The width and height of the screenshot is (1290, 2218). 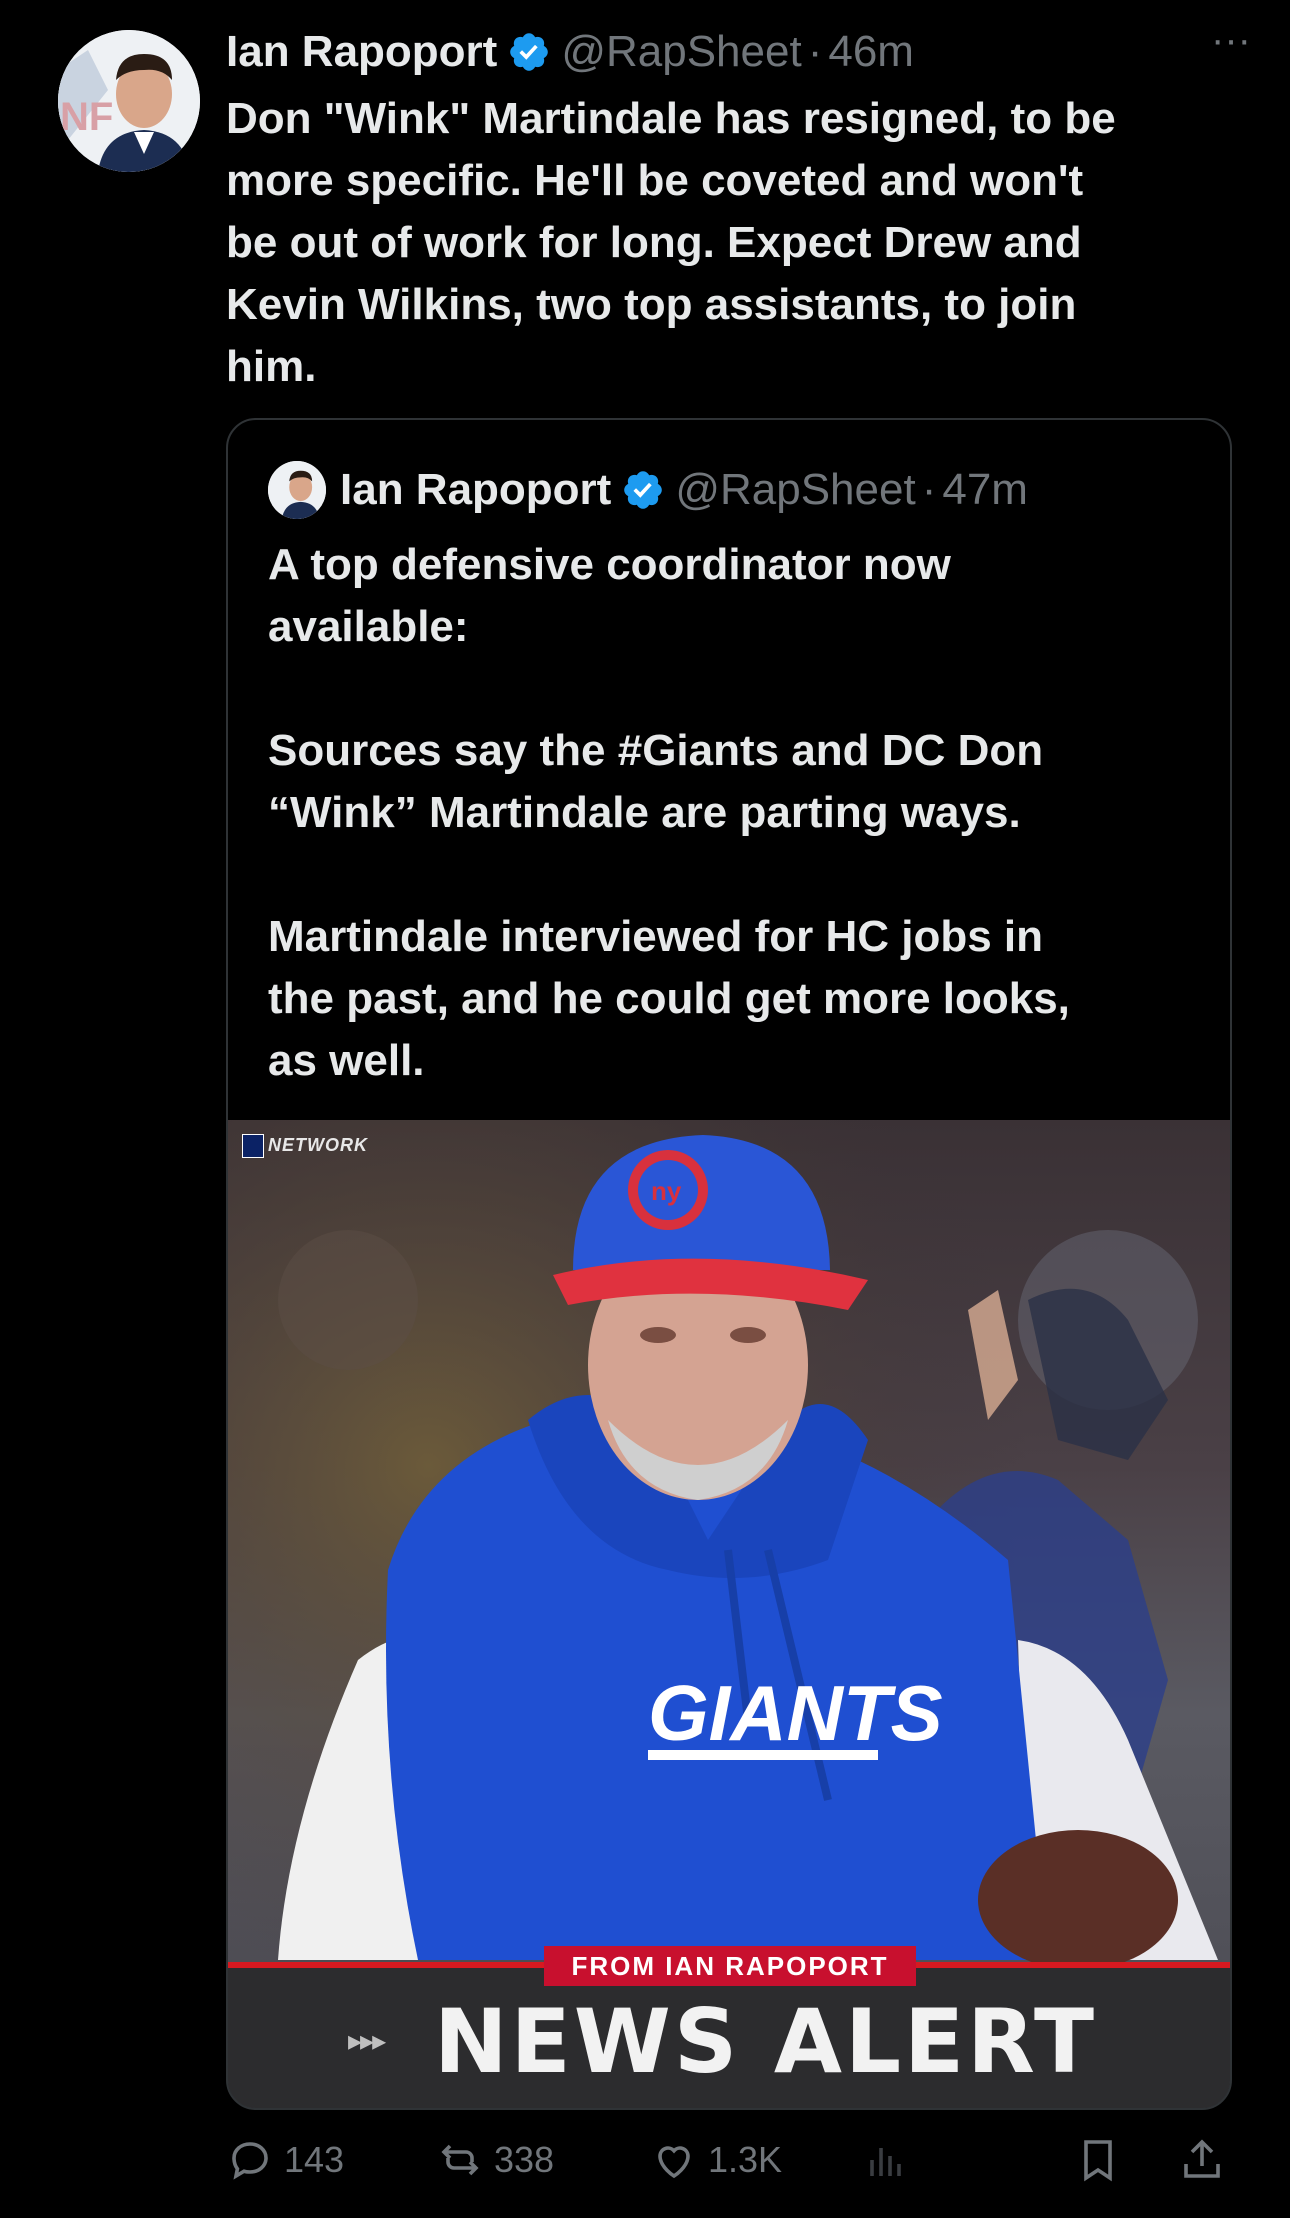 I want to click on banner-tag: FROM IAN RAPOPORT, so click(x=730, y=1966).